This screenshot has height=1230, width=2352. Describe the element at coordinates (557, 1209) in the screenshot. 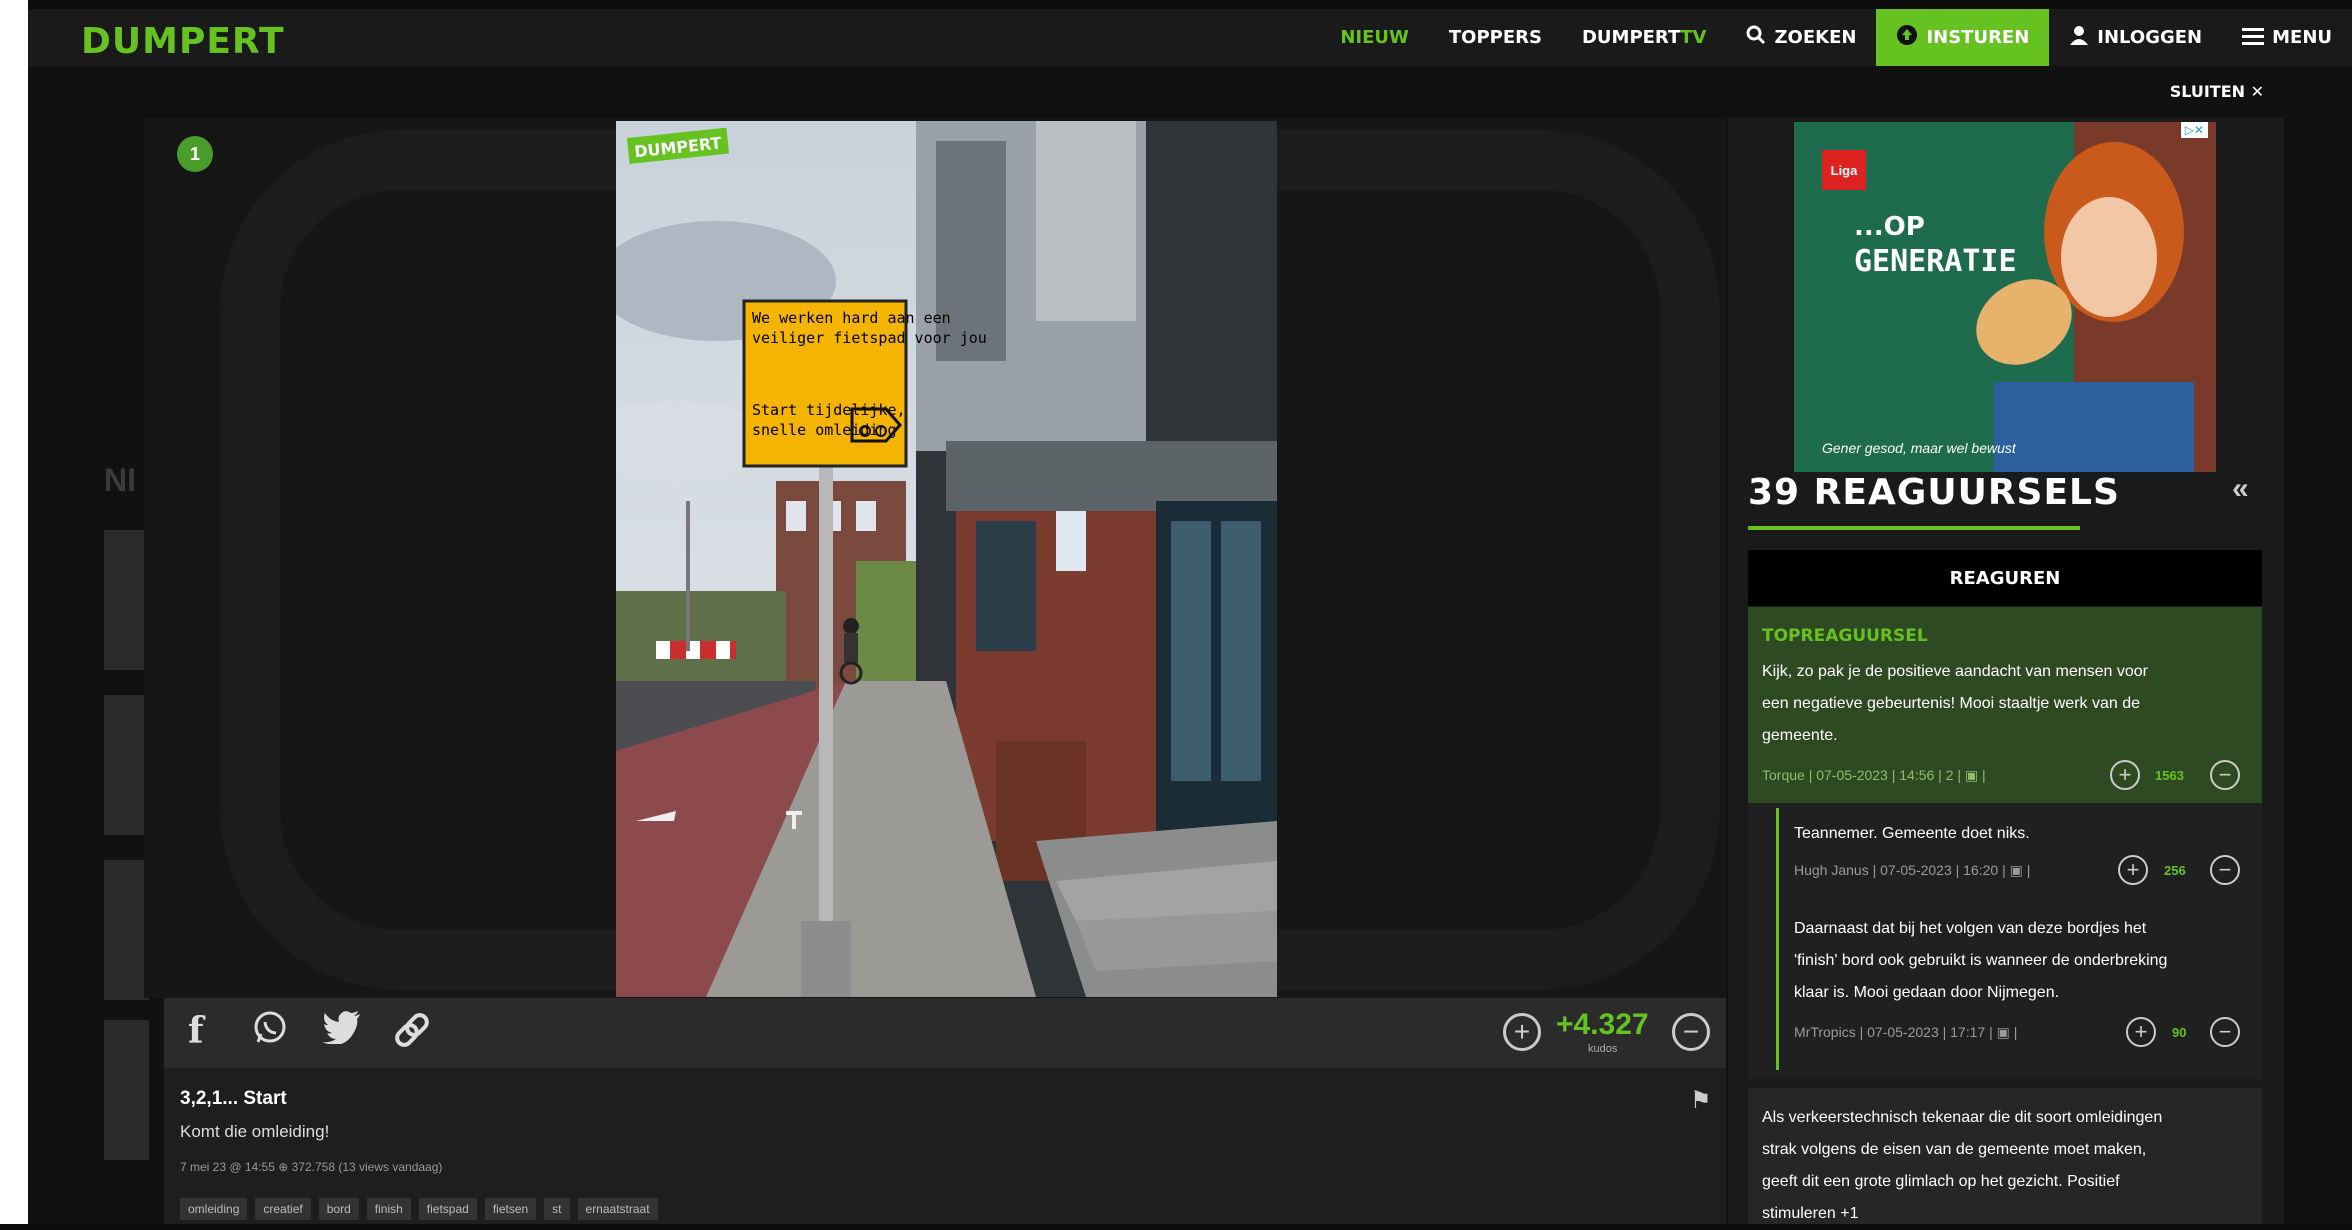

I see `tag: st` at that location.